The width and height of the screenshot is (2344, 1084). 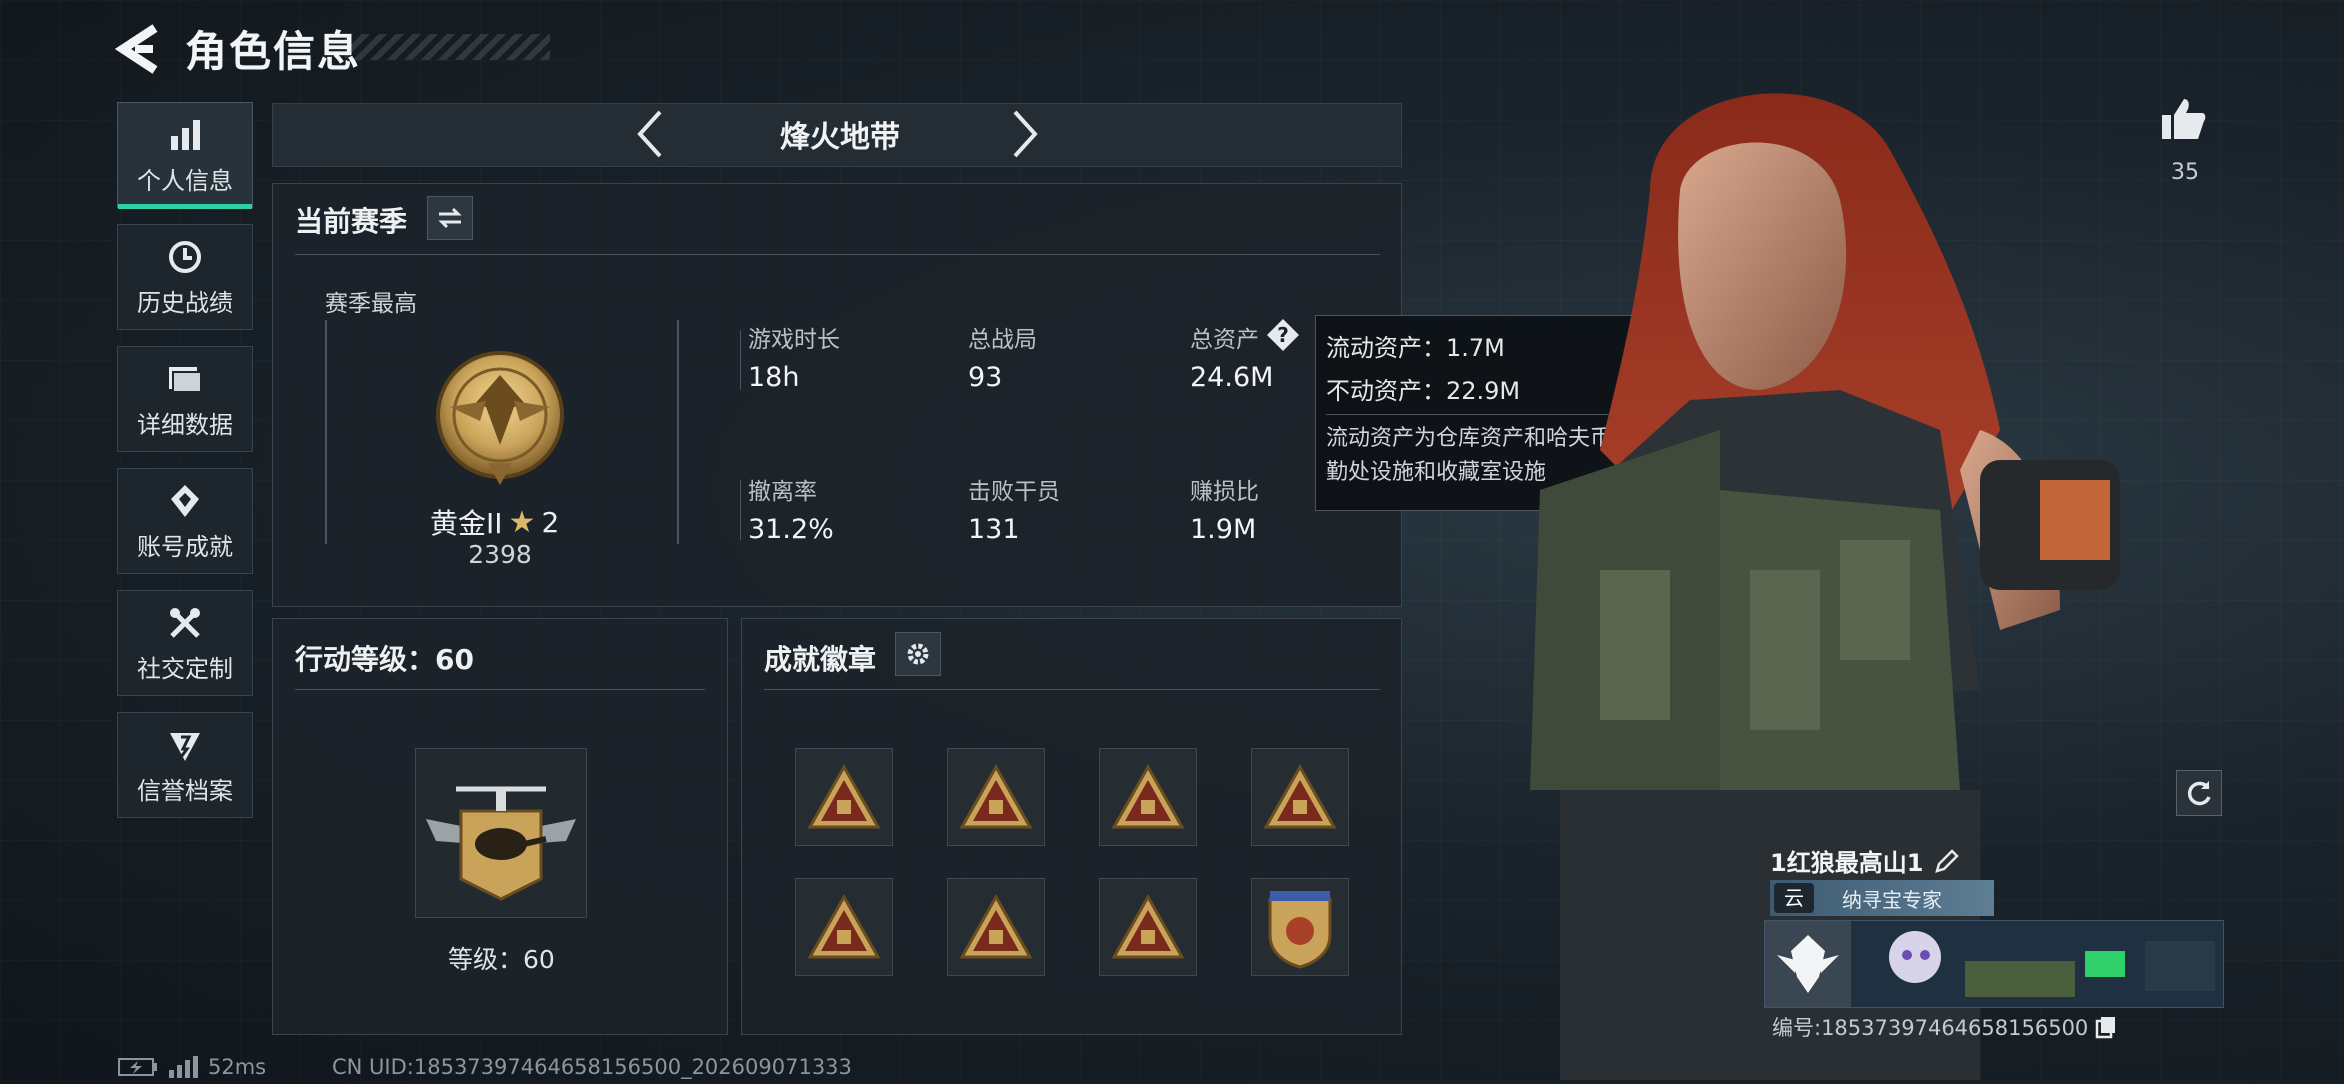 What do you see at coordinates (185, 501) in the screenshot?
I see `achievement-icon` at bounding box center [185, 501].